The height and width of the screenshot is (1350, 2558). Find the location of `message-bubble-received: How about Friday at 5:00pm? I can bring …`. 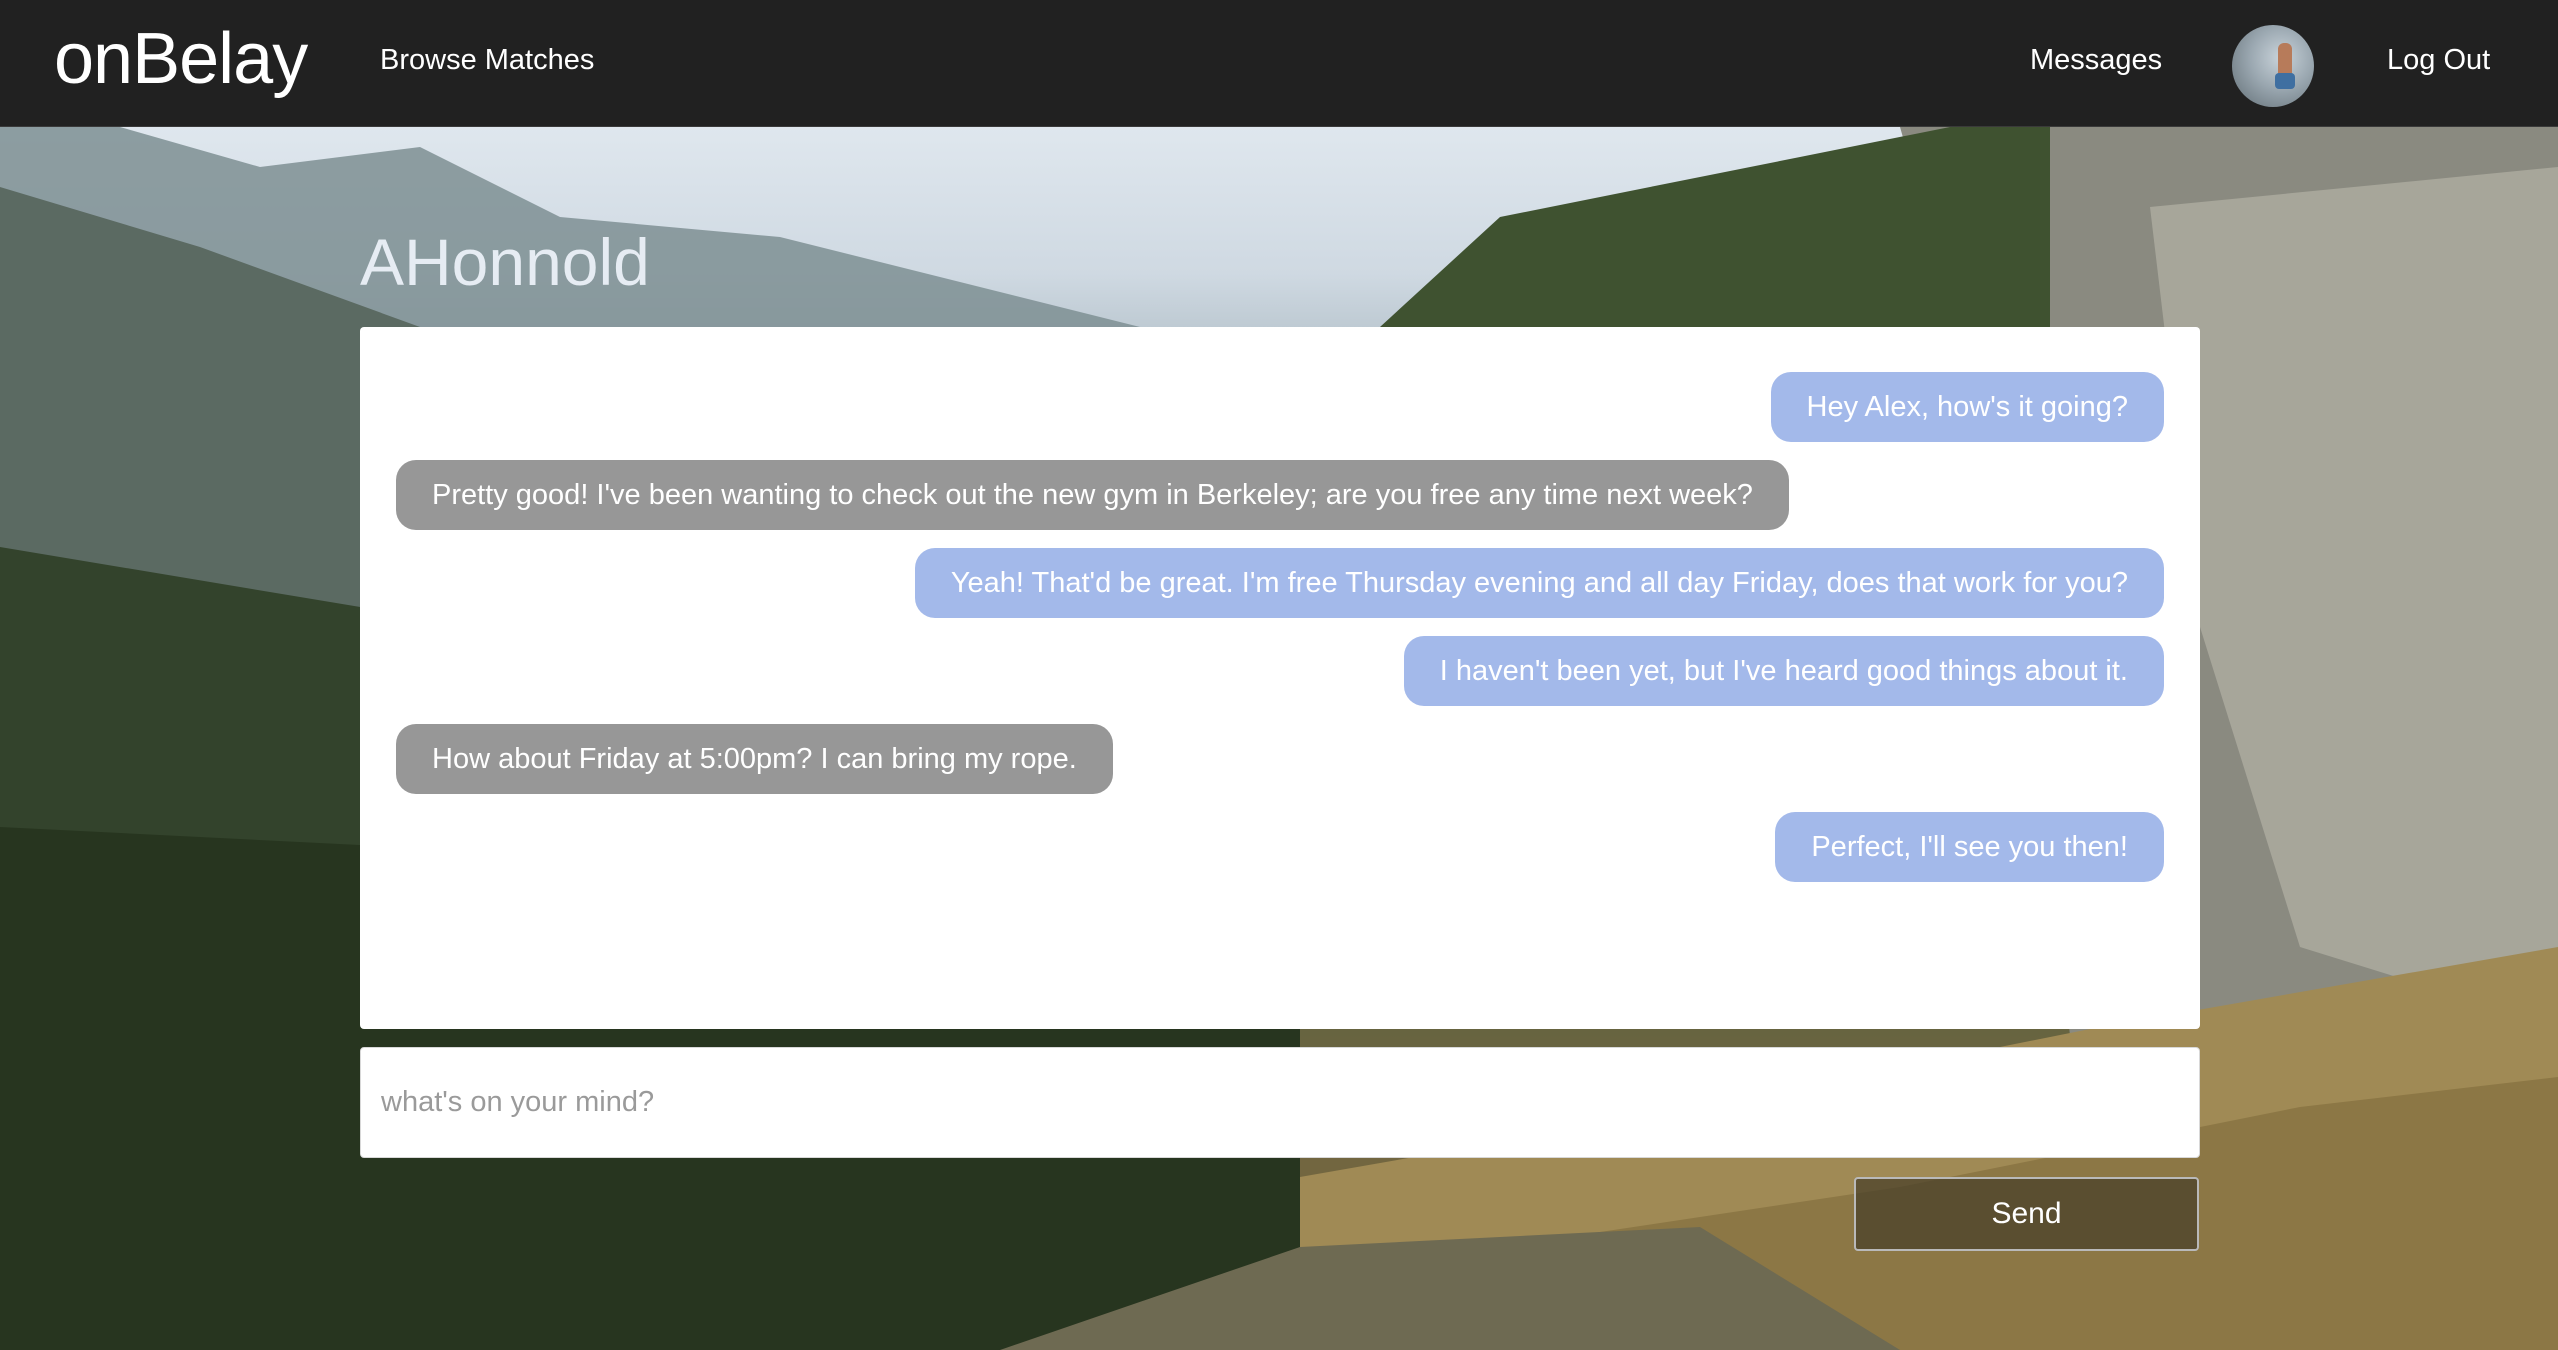

message-bubble-received: How about Friday at 5:00pm? I can bring … is located at coordinates (754, 759).